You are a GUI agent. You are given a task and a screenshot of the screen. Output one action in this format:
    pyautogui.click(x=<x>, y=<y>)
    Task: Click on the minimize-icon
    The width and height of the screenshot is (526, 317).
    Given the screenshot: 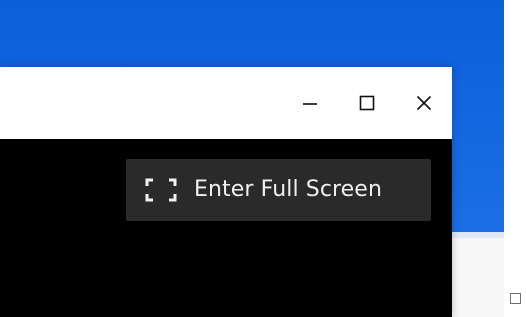 What is the action you would take?
    pyautogui.click(x=310, y=103)
    